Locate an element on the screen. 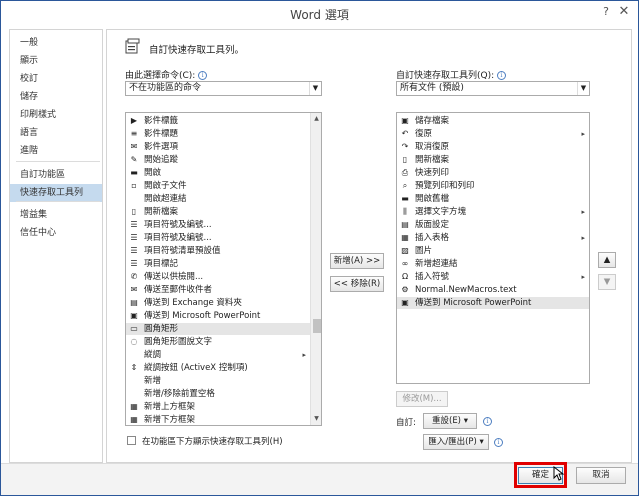  list-item: ⚙ Normal.NewMacros.text is located at coordinates (493, 290).